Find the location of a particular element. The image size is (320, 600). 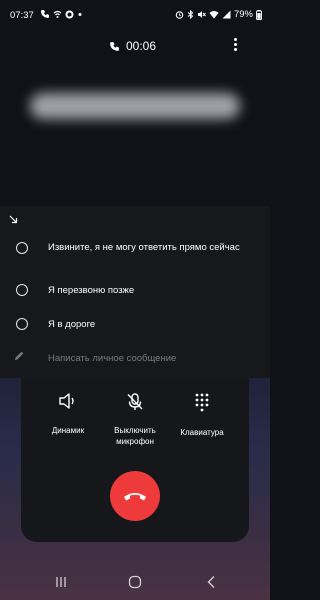

custom-message-input: Написать личное сообщение is located at coordinates (112, 358).